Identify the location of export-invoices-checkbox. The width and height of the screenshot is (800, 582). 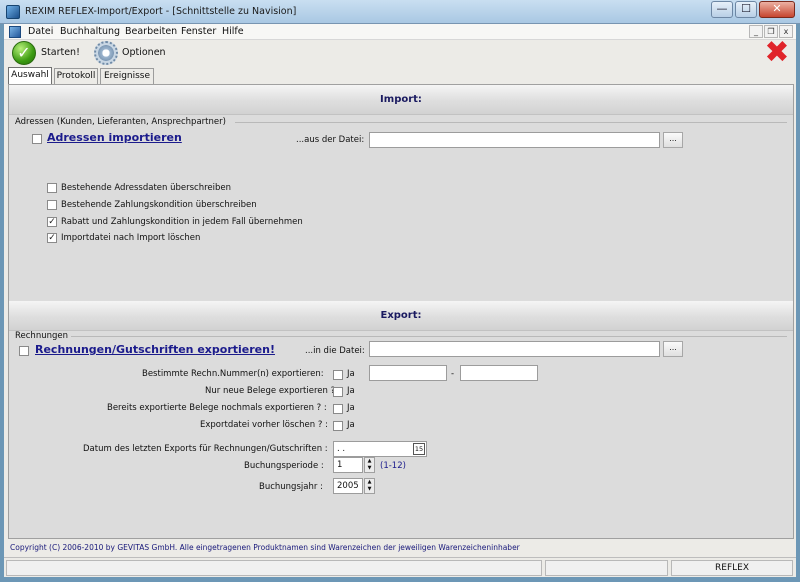
(24, 351).